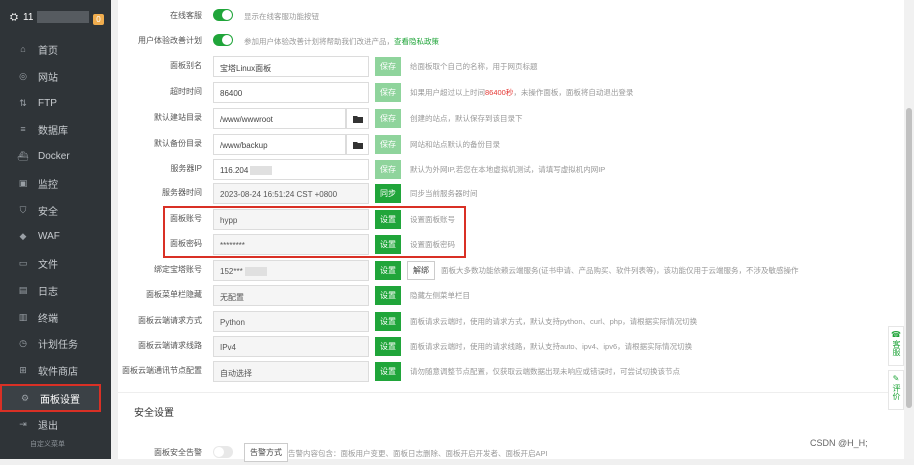 Image resolution: width=914 pixels, height=465 pixels. What do you see at coordinates (63, 17) in the screenshot?
I see `server-name-mask` at bounding box center [63, 17].